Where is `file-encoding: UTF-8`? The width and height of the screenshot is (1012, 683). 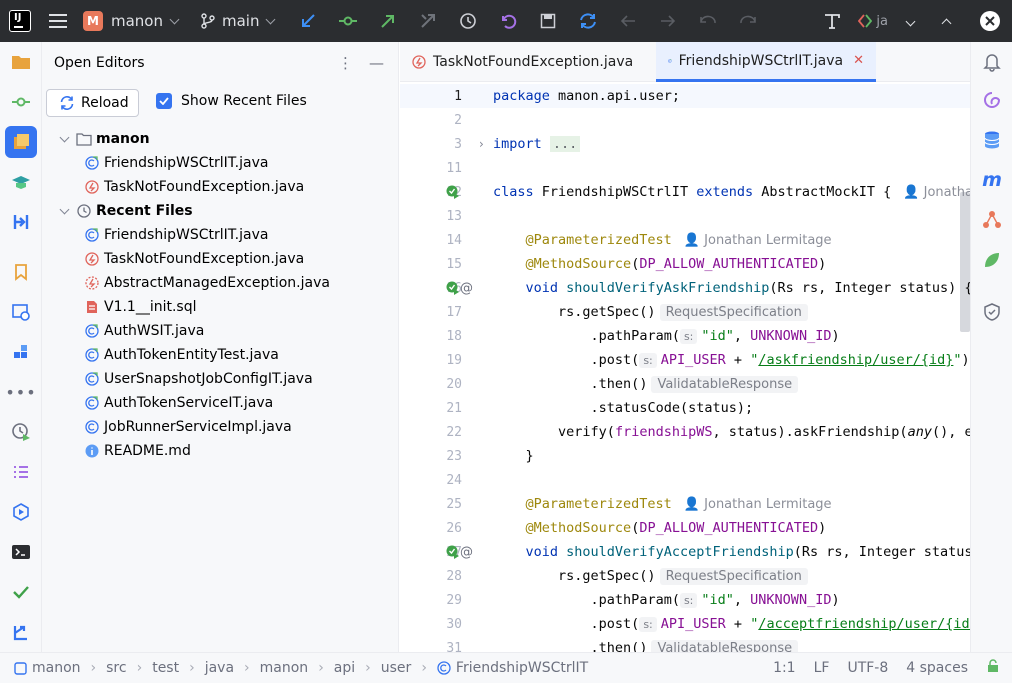 file-encoding: UTF-8 is located at coordinates (867, 668).